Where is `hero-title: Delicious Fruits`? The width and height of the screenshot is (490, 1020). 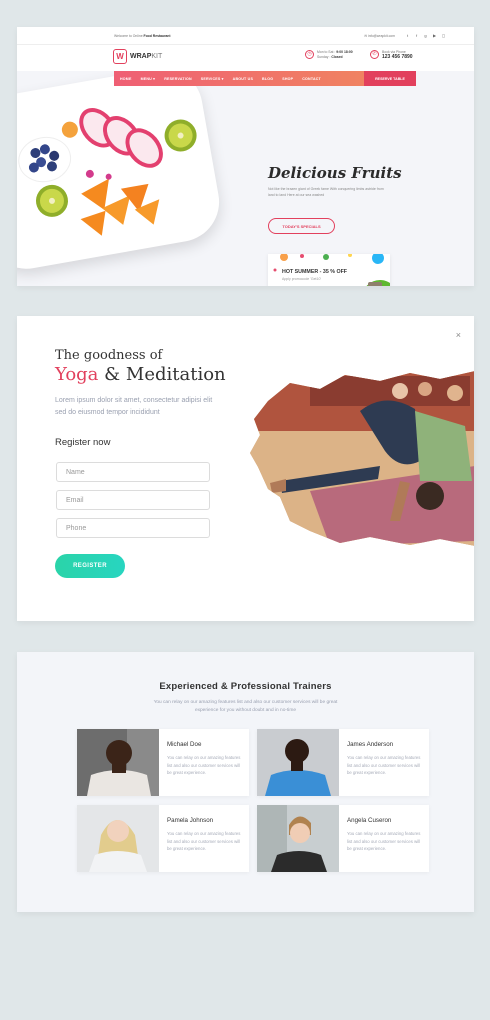
hero-title: Delicious Fruits is located at coordinates (335, 173).